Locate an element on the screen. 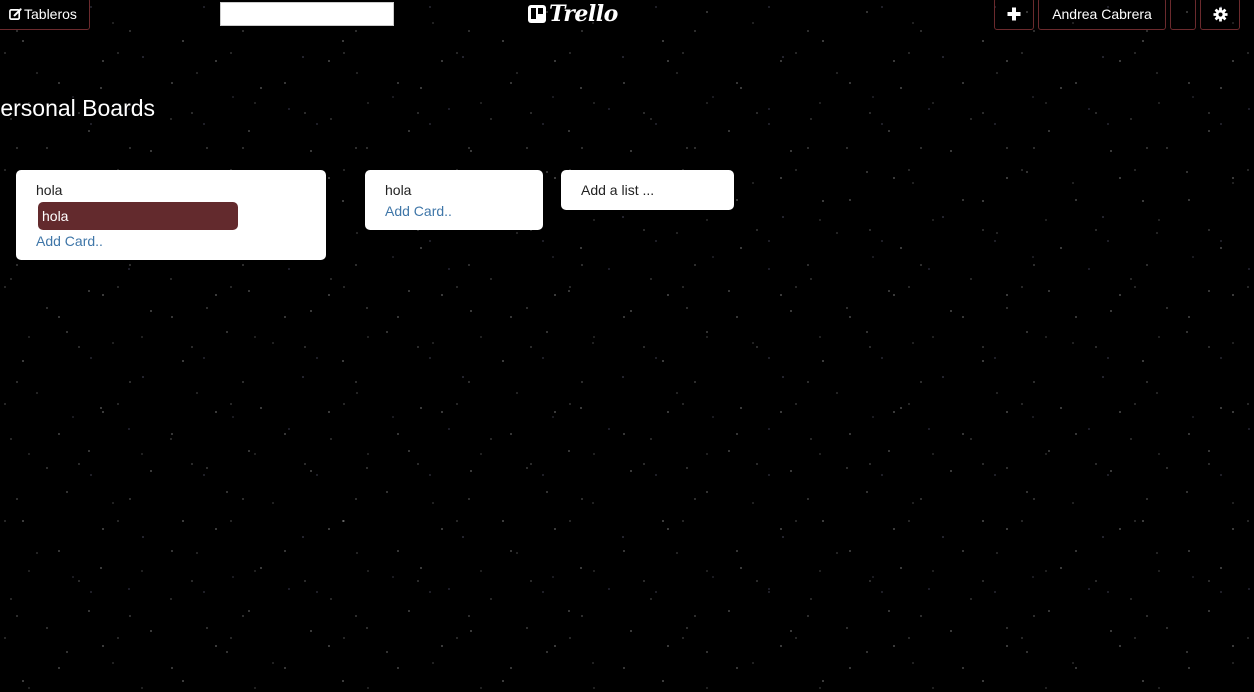 This screenshot has height=692, width=1254. logo-text: Trello is located at coordinates (583, 14).